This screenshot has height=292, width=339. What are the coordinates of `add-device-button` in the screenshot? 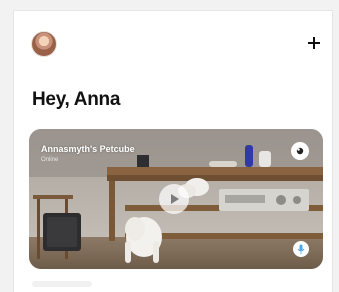 It's located at (314, 43).